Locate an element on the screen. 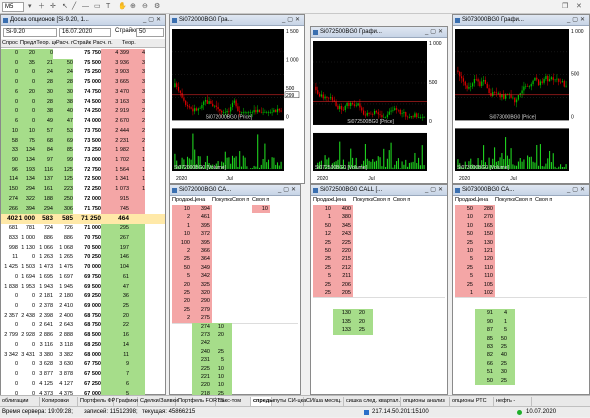  order-book-titlebar: Si073000BG0 СА..._▢✕ is located at coordinates (521, 190).